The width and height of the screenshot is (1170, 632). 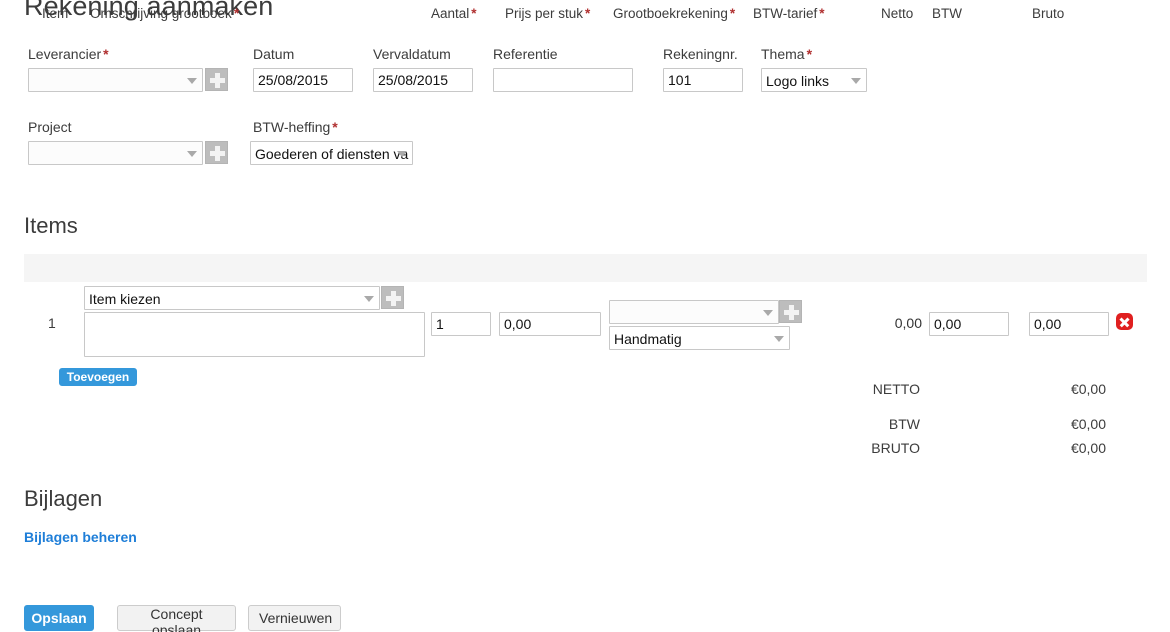 I want to click on total-btw-label: BTW, so click(x=904, y=424).